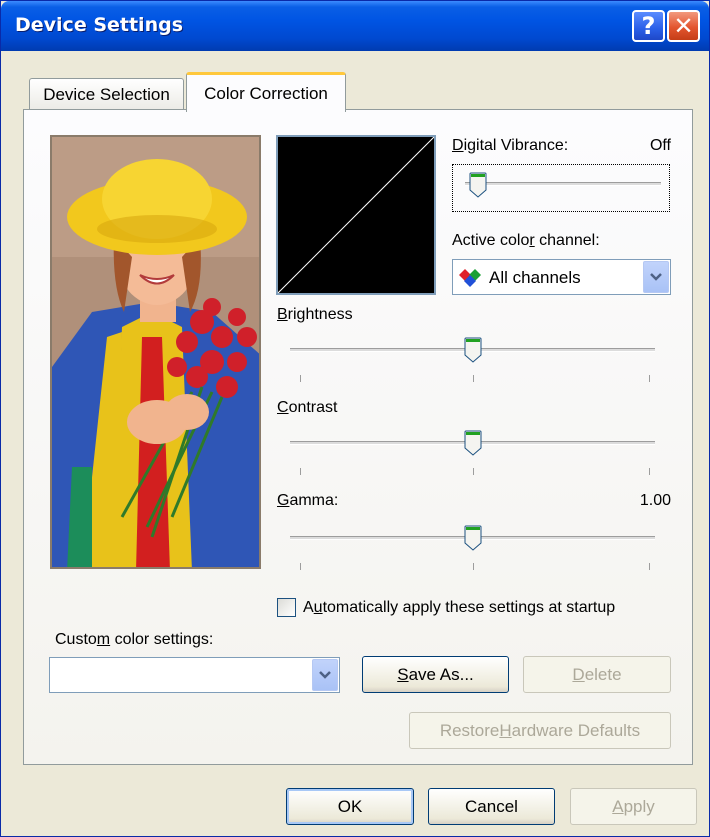 This screenshot has height=837, width=710. I want to click on tab-color-correction: Color Correction, so click(266, 92).